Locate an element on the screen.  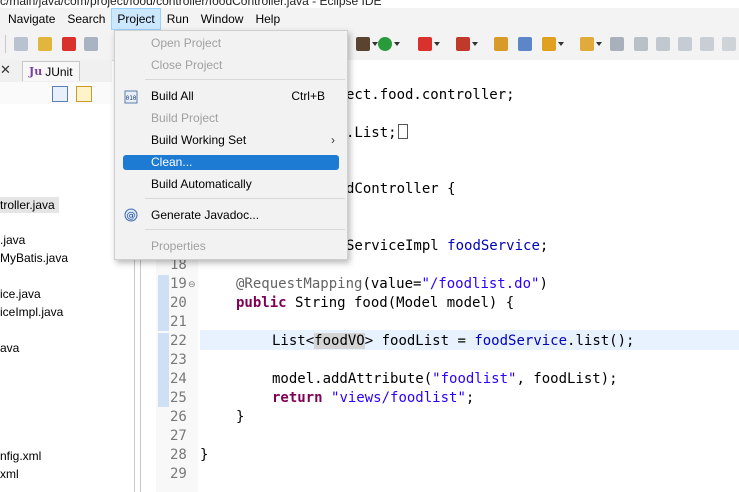
next-annotation-icon is located at coordinates (685, 44).